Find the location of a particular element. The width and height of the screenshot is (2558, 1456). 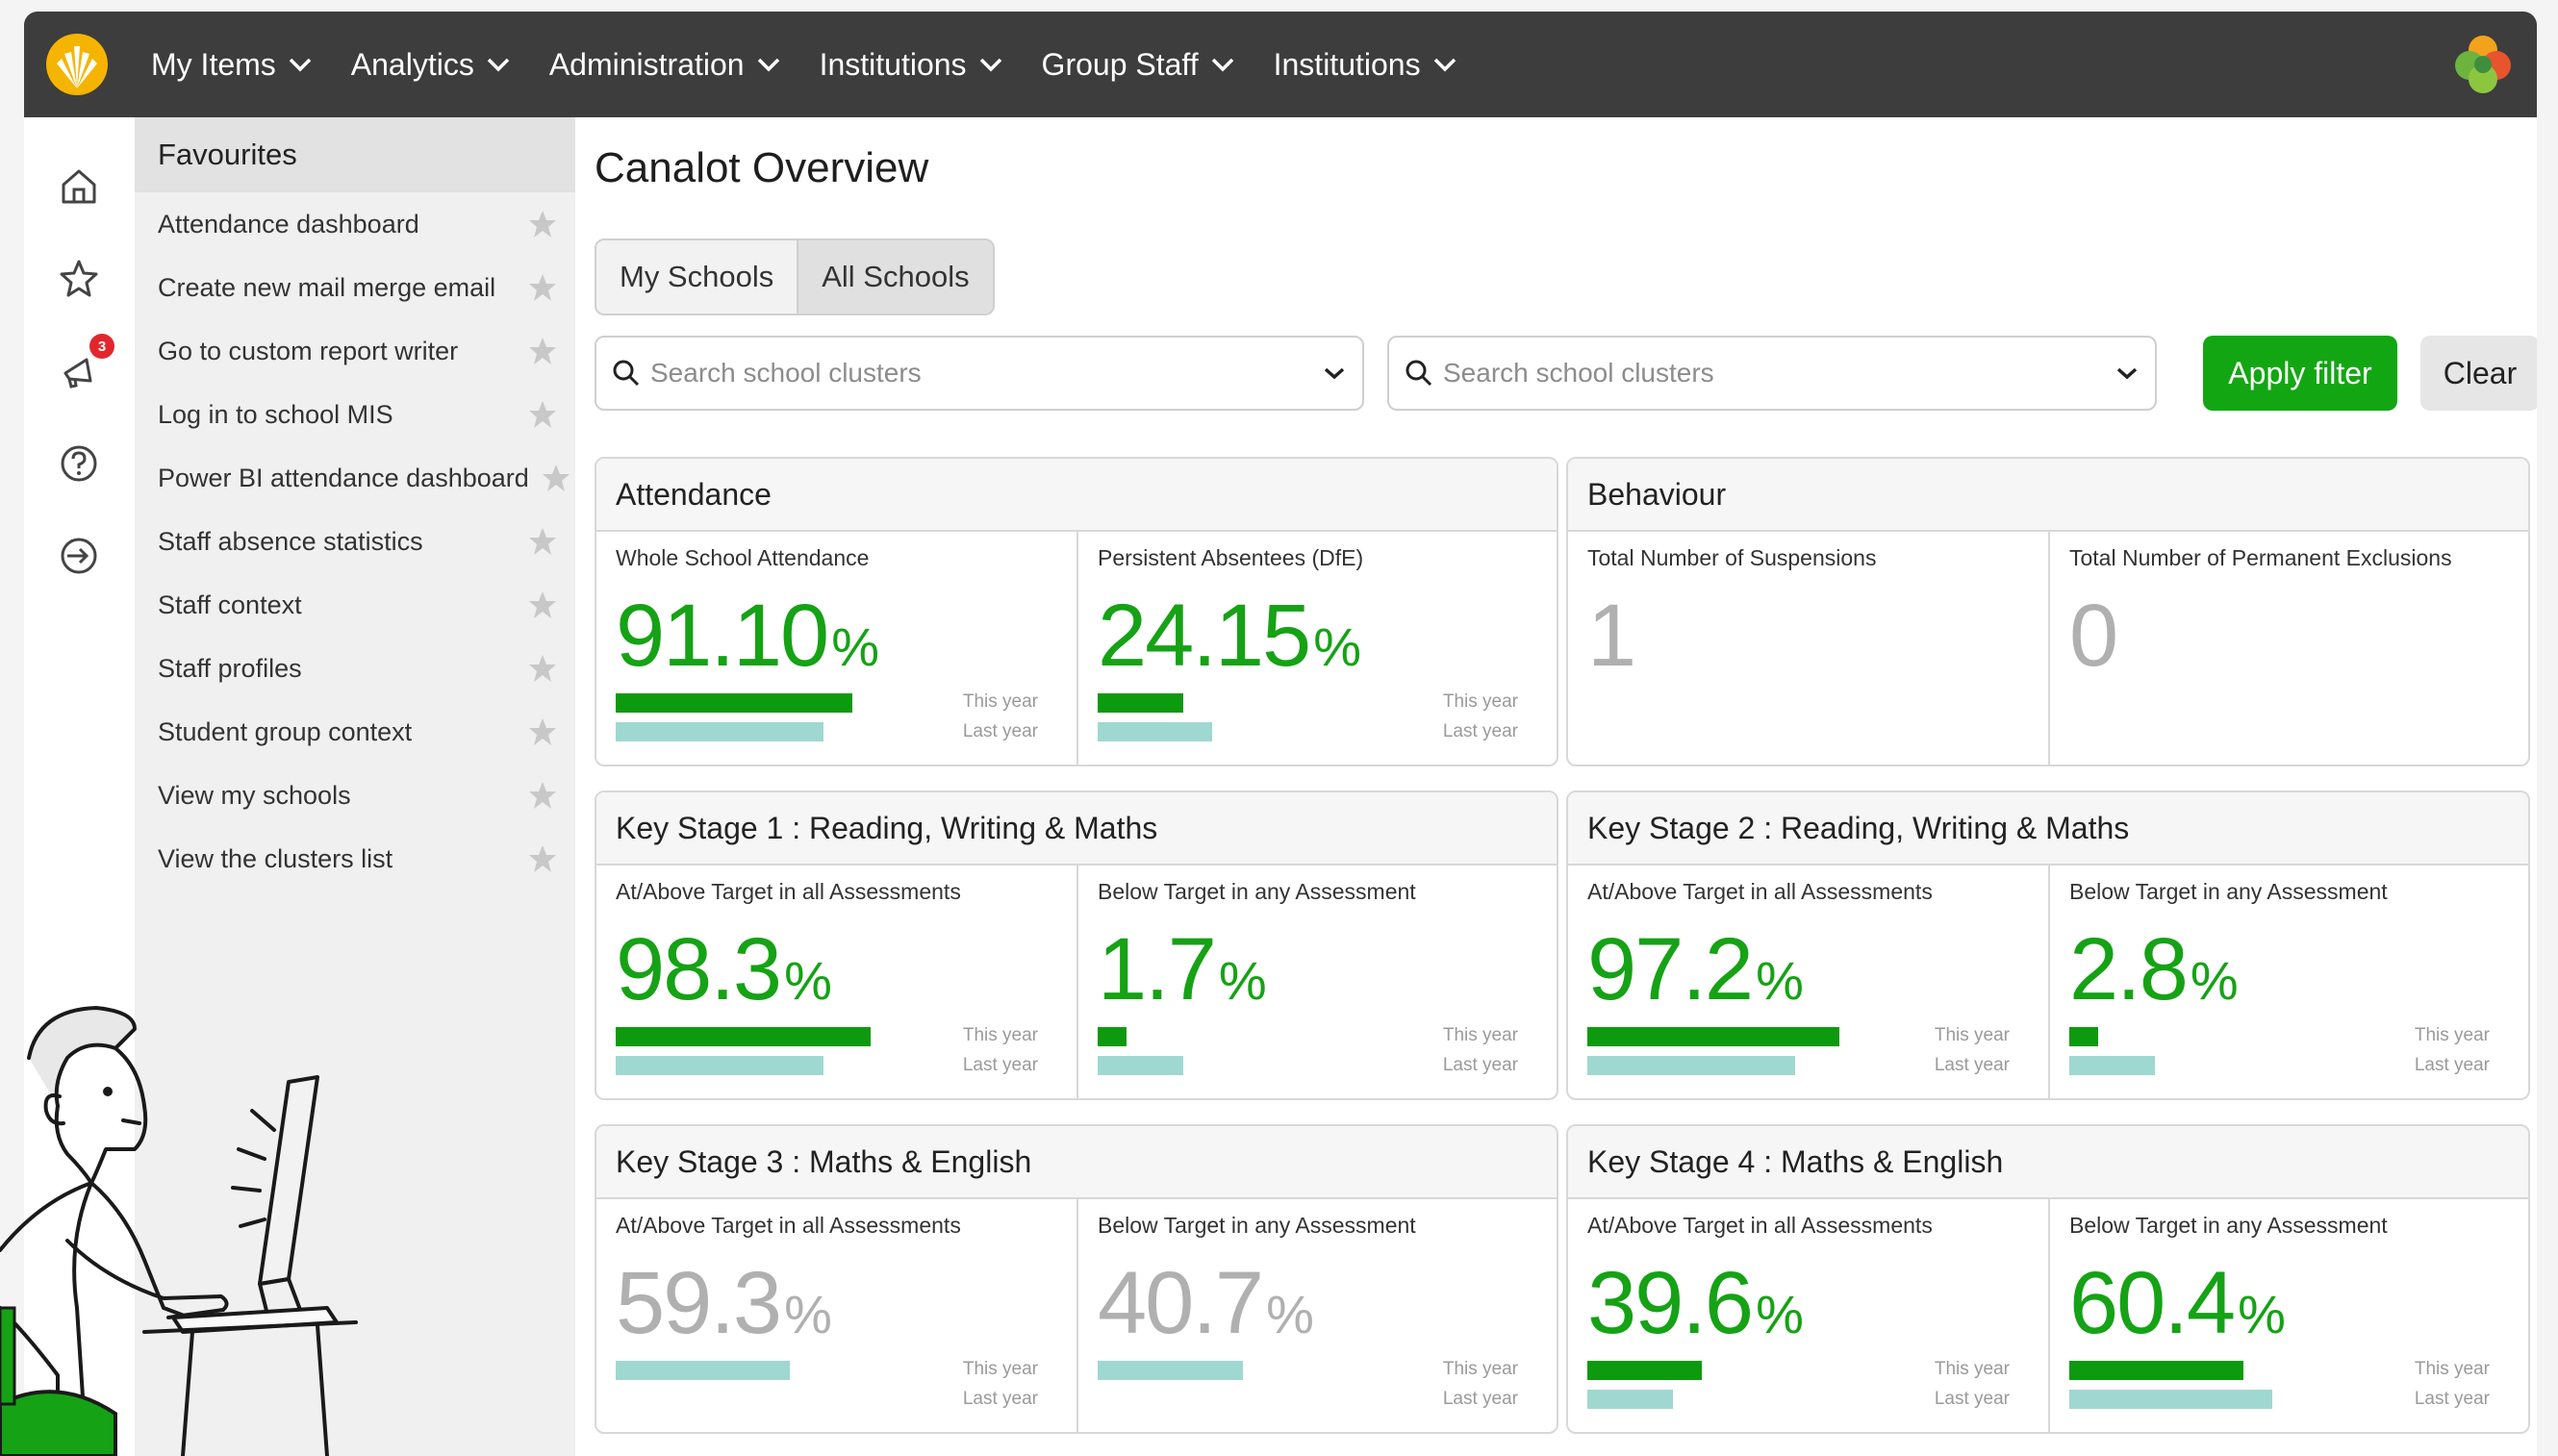

nav-my-items-label: My Items is located at coordinates (214, 64).